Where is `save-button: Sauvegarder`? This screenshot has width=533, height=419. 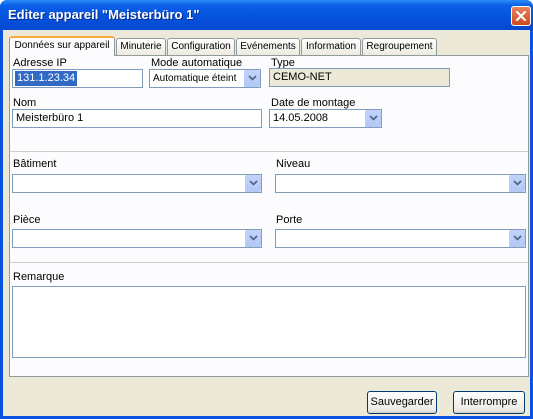
save-button: Sauvegarder is located at coordinates (402, 402).